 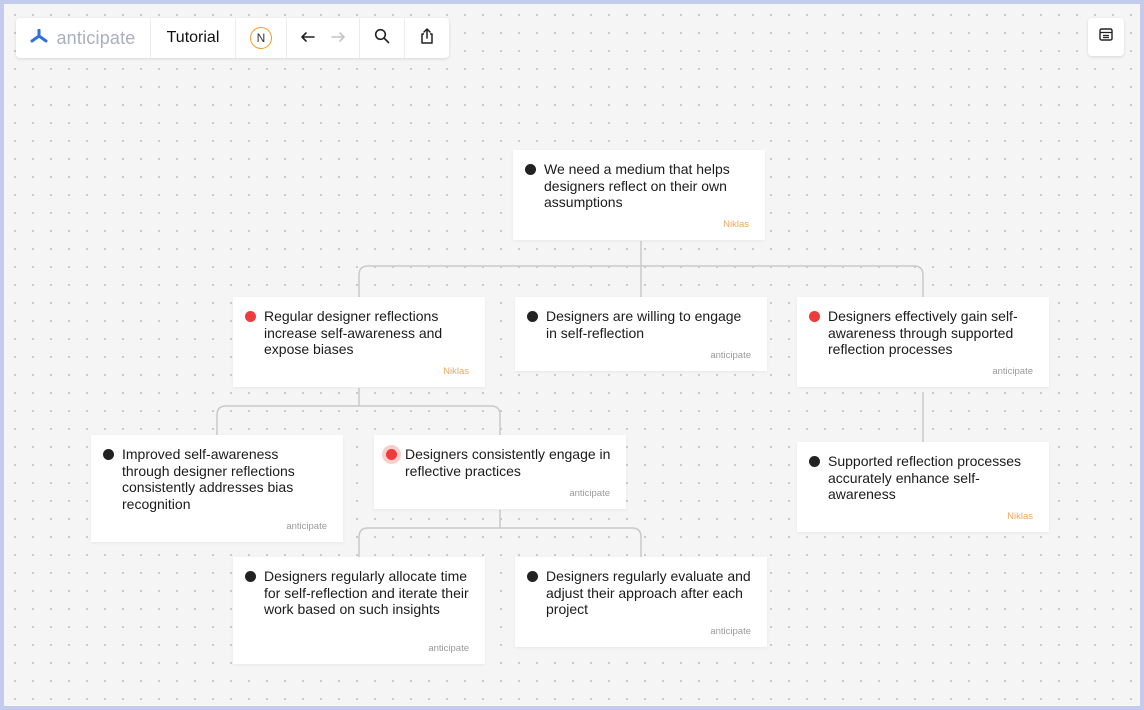 I want to click on avatar: N, so click(x=261, y=38).